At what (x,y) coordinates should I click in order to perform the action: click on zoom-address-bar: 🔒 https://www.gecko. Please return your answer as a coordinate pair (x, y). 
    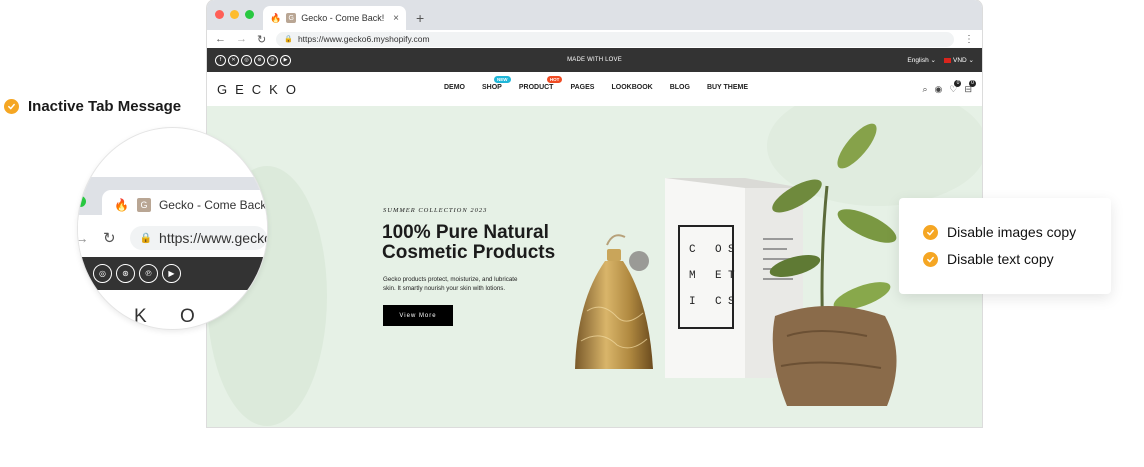
    Looking at the image, I should click on (198, 238).